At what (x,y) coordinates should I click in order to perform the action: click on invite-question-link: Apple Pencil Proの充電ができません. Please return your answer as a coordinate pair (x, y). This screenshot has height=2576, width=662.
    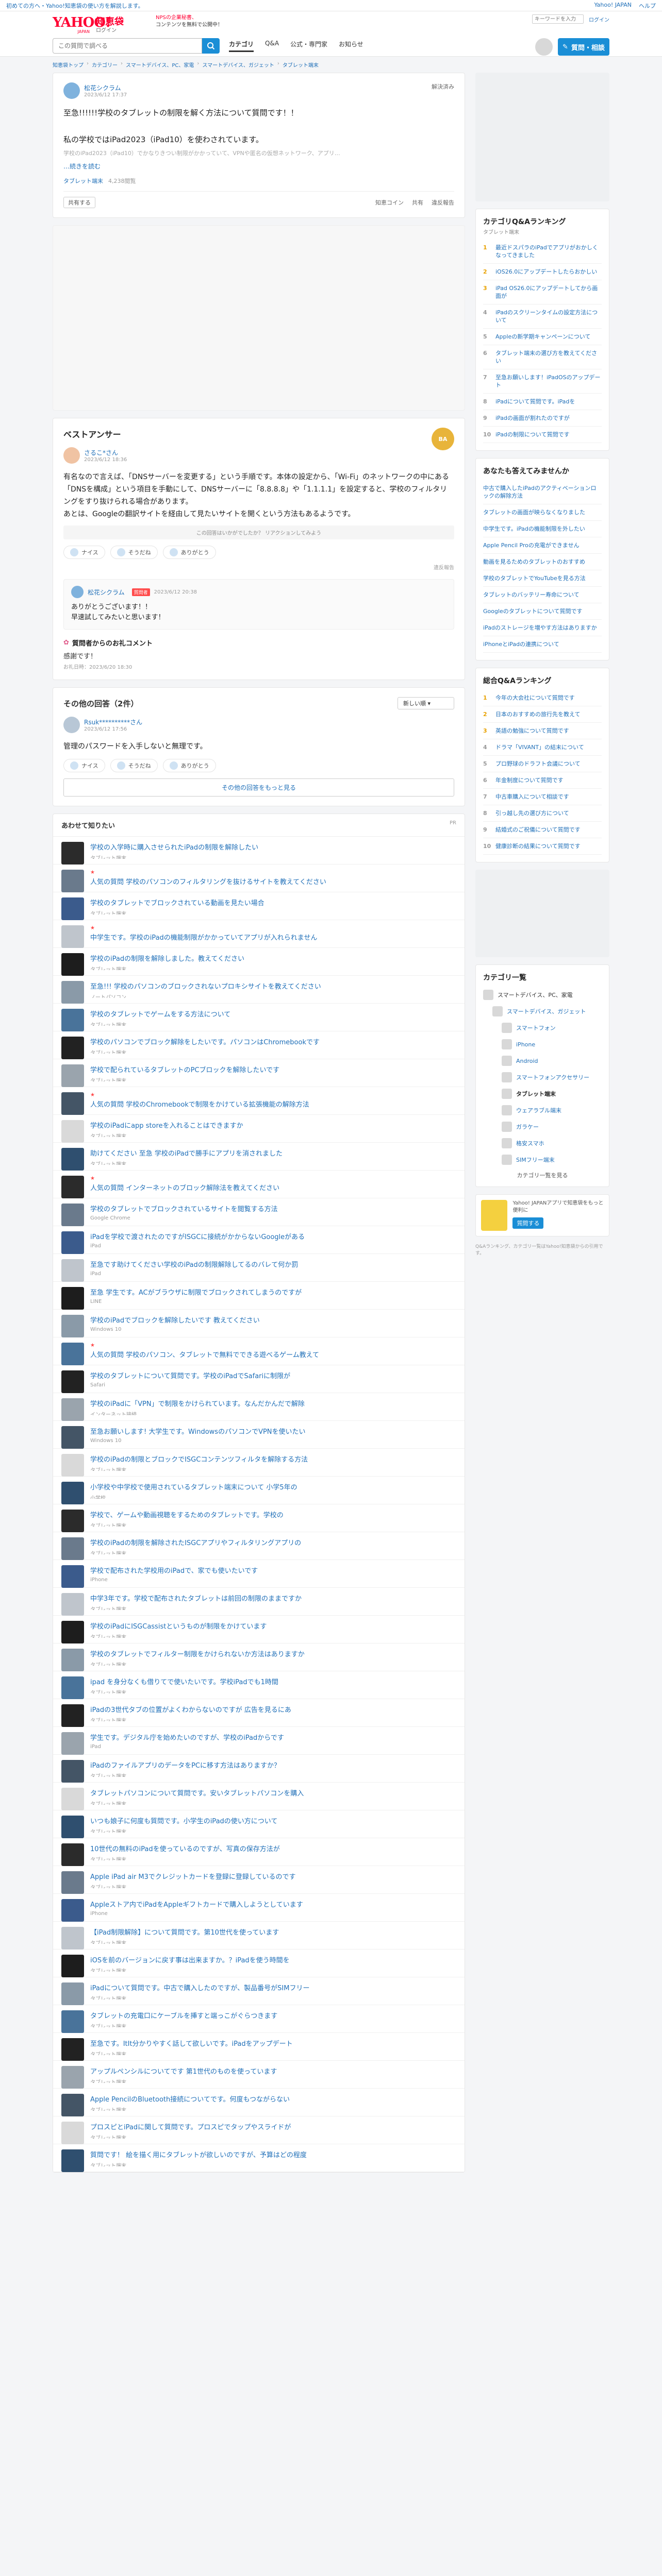
    Looking at the image, I should click on (542, 545).